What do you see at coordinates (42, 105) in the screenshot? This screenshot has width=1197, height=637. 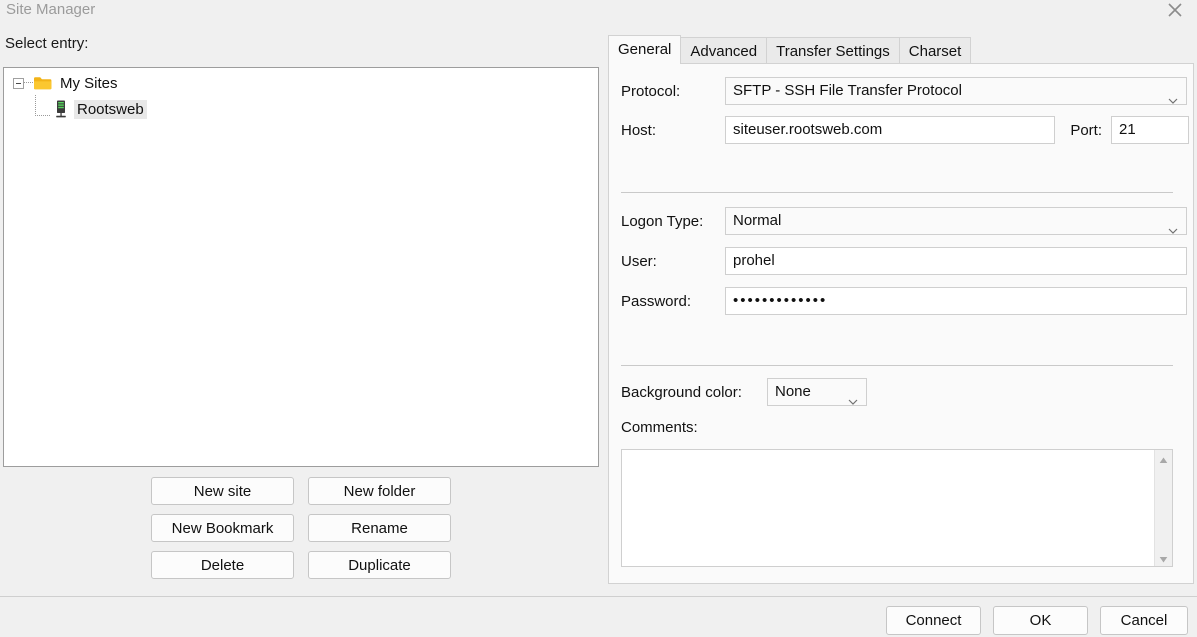 I see `tree-connector-elbow` at bounding box center [42, 105].